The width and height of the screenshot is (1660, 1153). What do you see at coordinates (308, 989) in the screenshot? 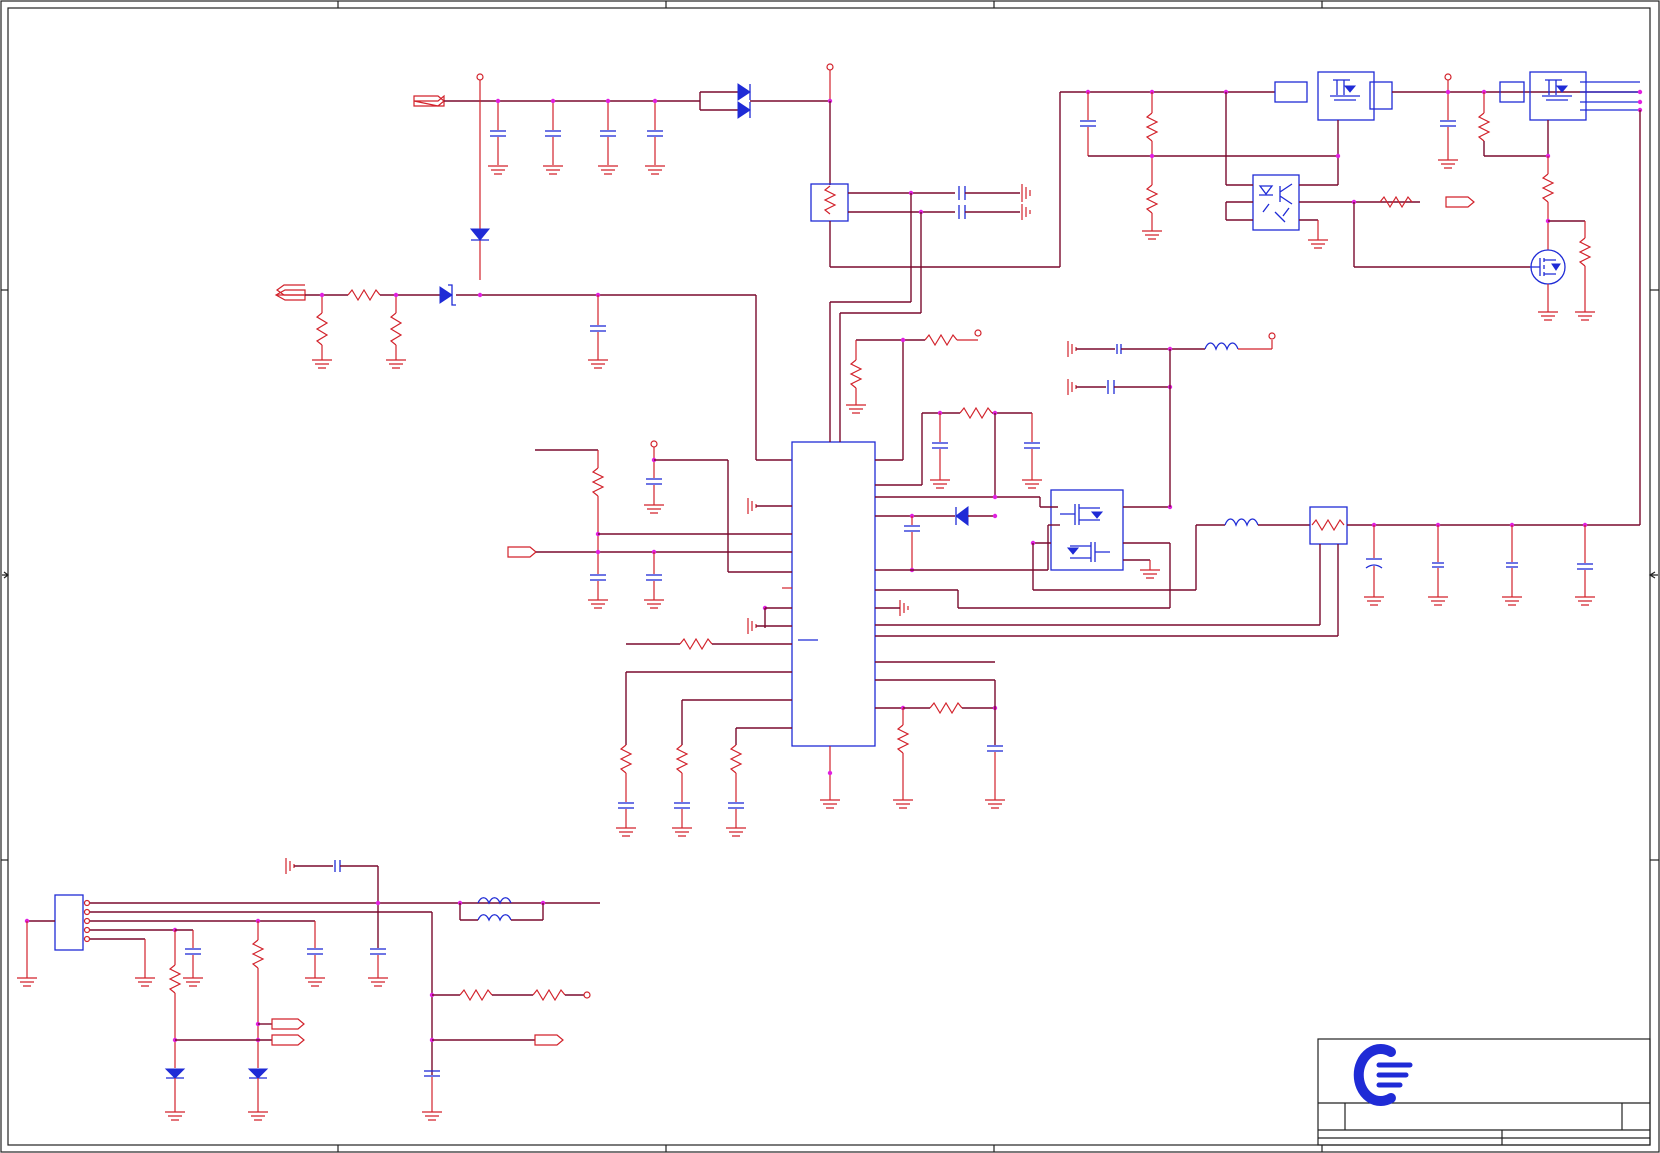
I see `connector-section` at bounding box center [308, 989].